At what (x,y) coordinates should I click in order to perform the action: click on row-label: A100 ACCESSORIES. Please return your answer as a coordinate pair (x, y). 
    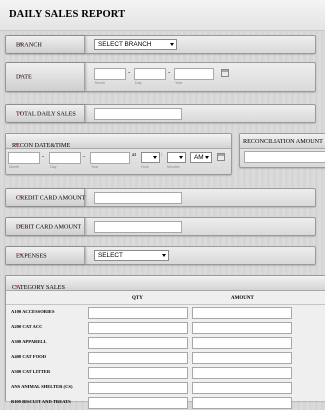
    Looking at the image, I should click on (33, 311).